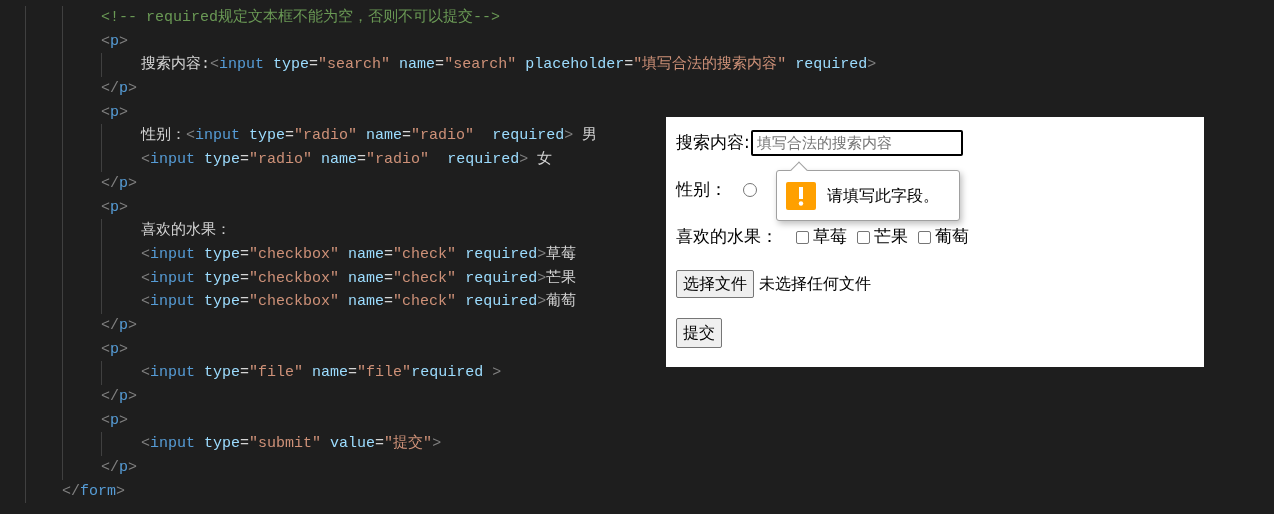  Describe the element at coordinates (509, 65) in the screenshot. I see `code-line: 搜索内容:<input type="search" name="search" placeholder="填写合法的搜索内容" required>` at that location.